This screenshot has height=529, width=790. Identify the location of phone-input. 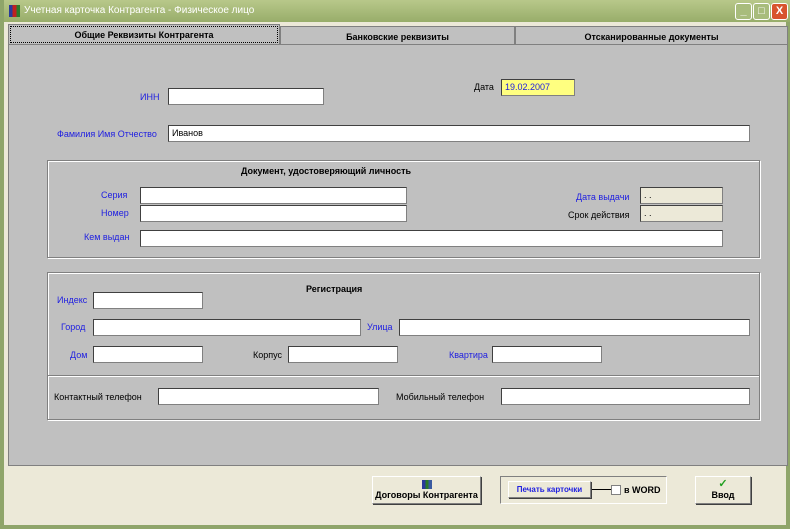
(268, 396).